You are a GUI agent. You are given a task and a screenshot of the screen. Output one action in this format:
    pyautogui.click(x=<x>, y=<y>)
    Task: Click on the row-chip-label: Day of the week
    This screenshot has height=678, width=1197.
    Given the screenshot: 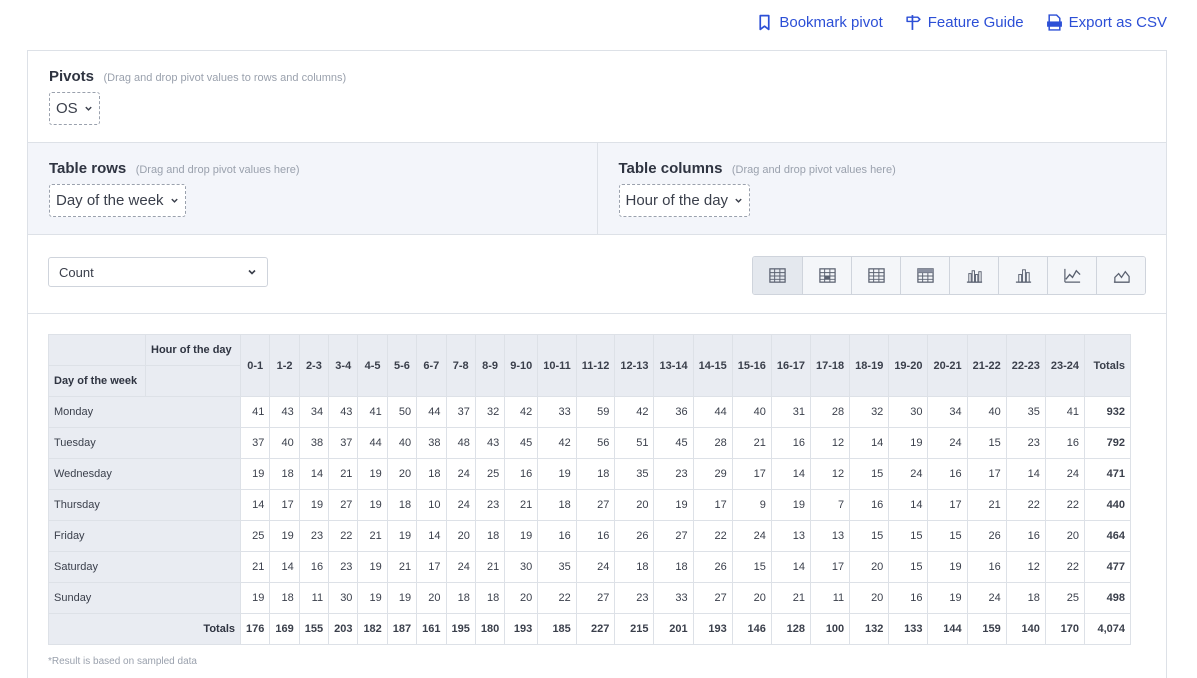 What is the action you would take?
    pyautogui.click(x=110, y=200)
    